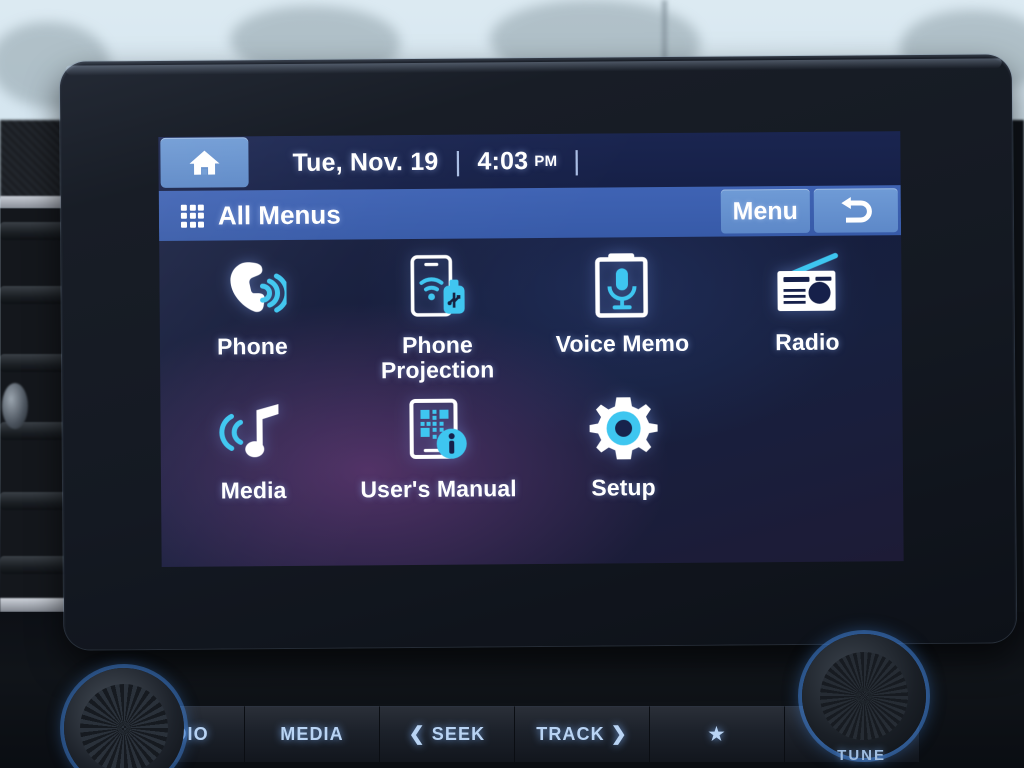  I want to click on hw-button-track: TRACK ❯, so click(582, 734).